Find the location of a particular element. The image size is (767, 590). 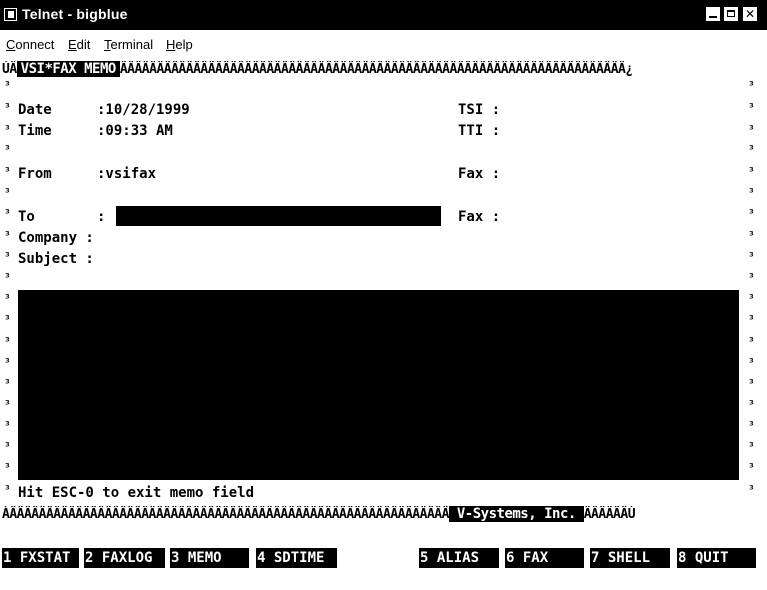

company-label: Company : is located at coordinates (56, 238).